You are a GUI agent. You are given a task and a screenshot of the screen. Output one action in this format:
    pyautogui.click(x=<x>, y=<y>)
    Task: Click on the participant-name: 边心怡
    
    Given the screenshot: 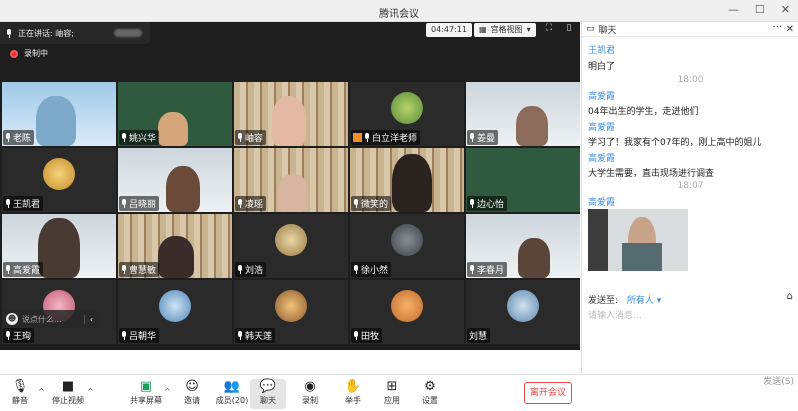 What is the action you would take?
    pyautogui.click(x=491, y=205)
    